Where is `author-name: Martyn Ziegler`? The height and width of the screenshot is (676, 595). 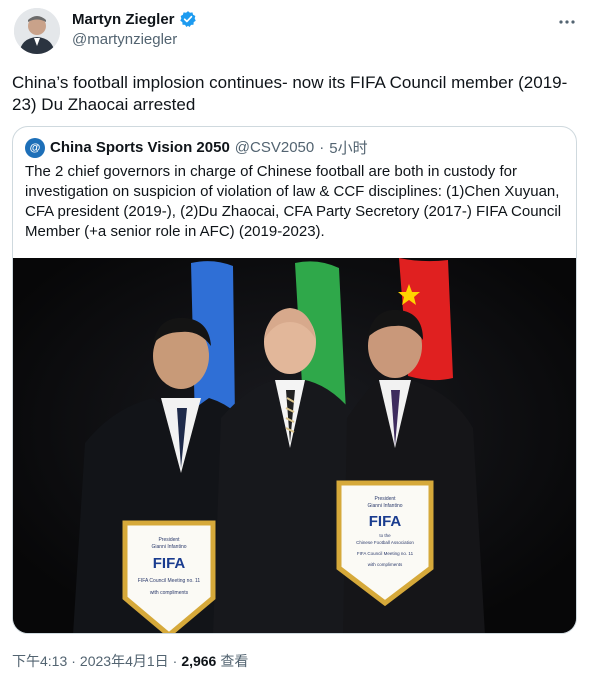
author-name: Martyn Ziegler is located at coordinates (123, 19).